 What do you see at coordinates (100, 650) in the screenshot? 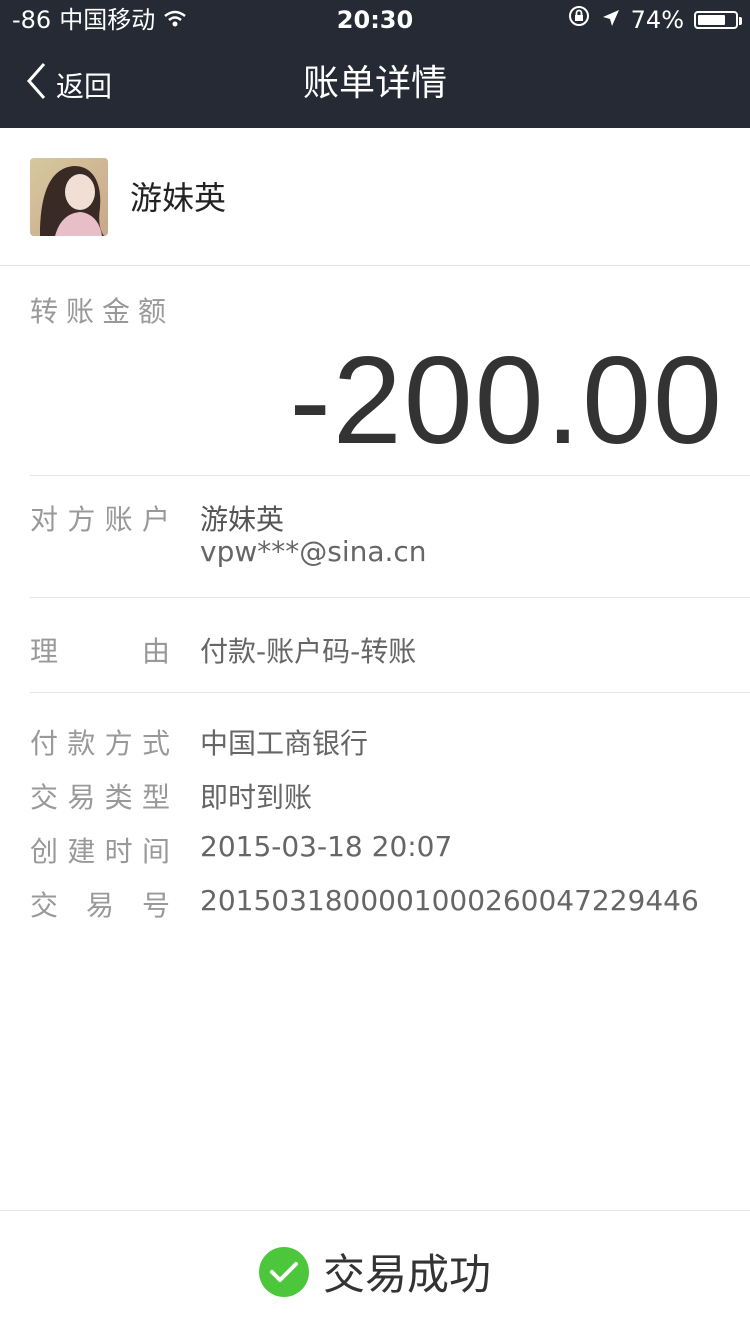
I see `reason-label: 理 由` at bounding box center [100, 650].